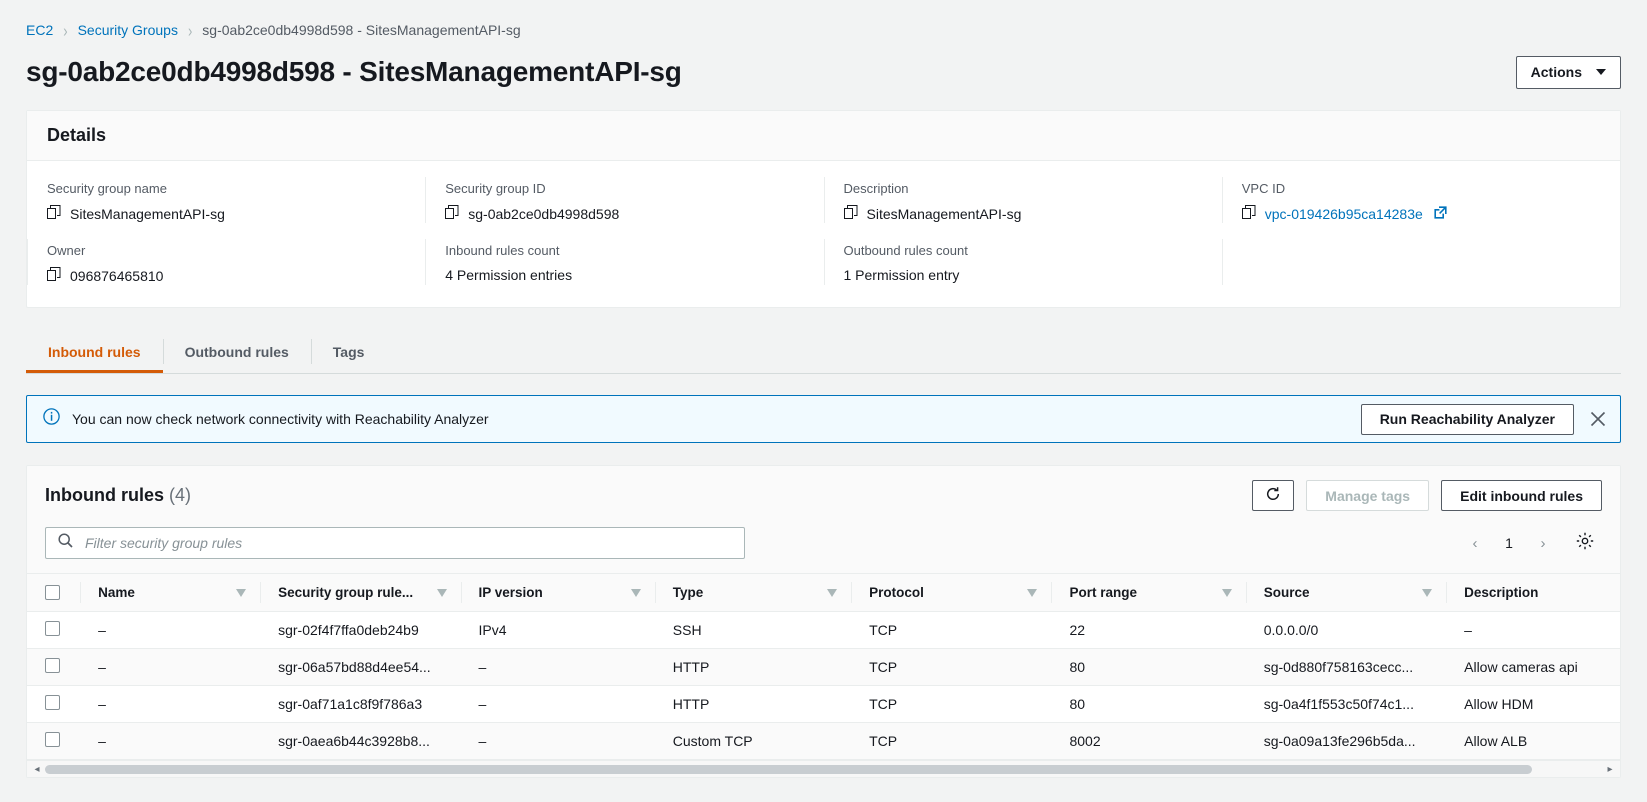  Describe the element at coordinates (1273, 495) in the screenshot. I see `refresh-button` at that location.